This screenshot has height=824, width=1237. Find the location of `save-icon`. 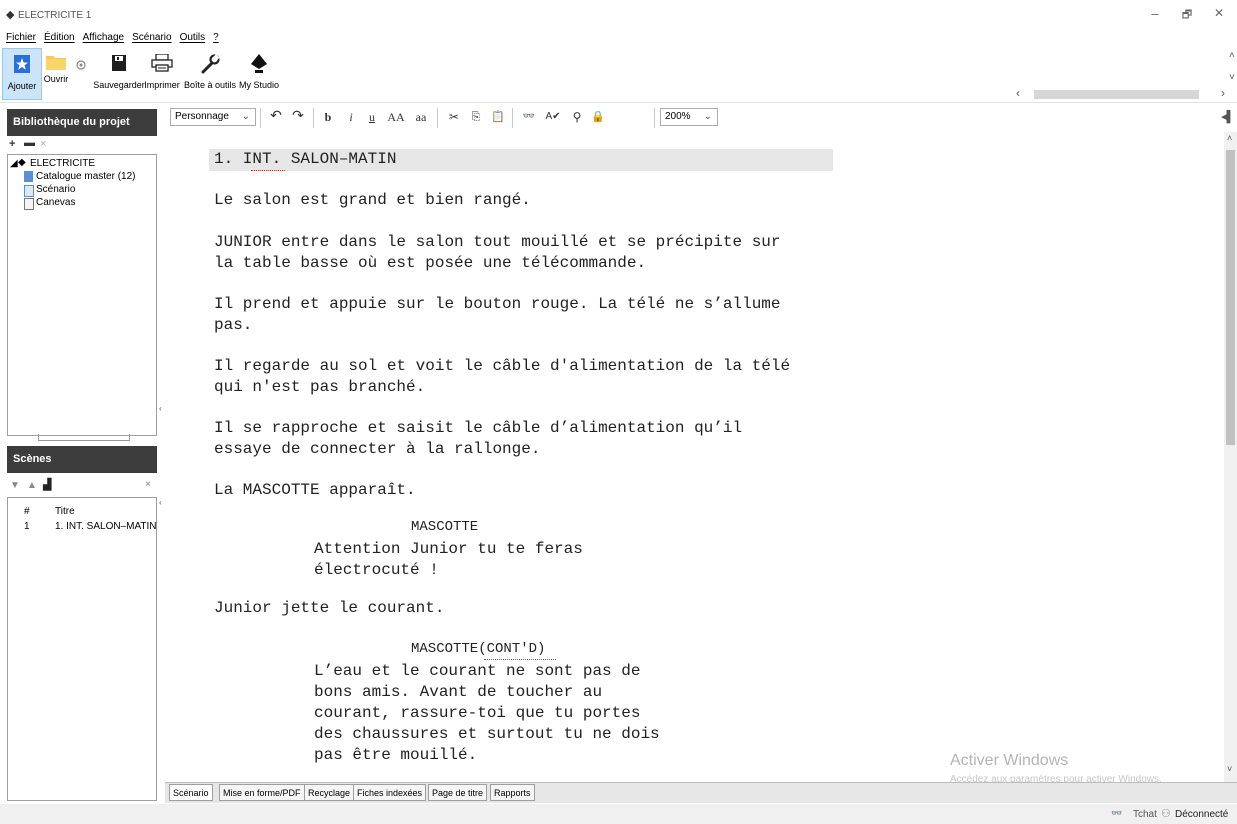

save-icon is located at coordinates (119, 63).